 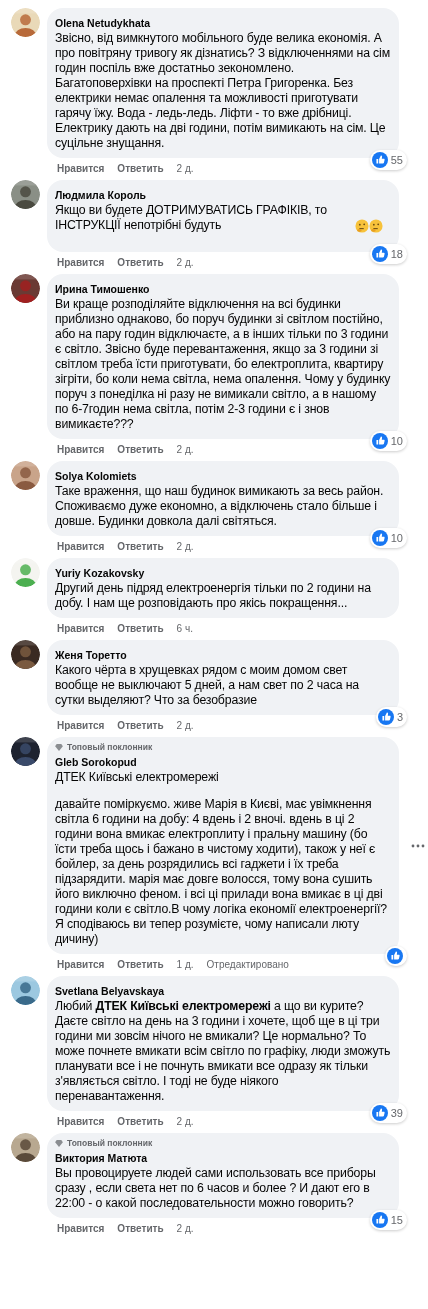 I want to click on comment-text: Звісно, від вимкнутого мобільного буде велика економія. А про повітряну тривогу як дізнатись? З відключеннями на сім годин поспіль вже достатньо зекономлено. Багатоповерхівки на проспекті Петра Григоренка. Без електрики немає опалення та можливості приготувати гарячу їжу. Вода - ледь-ледь. Ліфти - то вже дрібниці. Електрику дають на дві години, потім вимикають на сім. Це суцільне знущання., so click(x=223, y=91).